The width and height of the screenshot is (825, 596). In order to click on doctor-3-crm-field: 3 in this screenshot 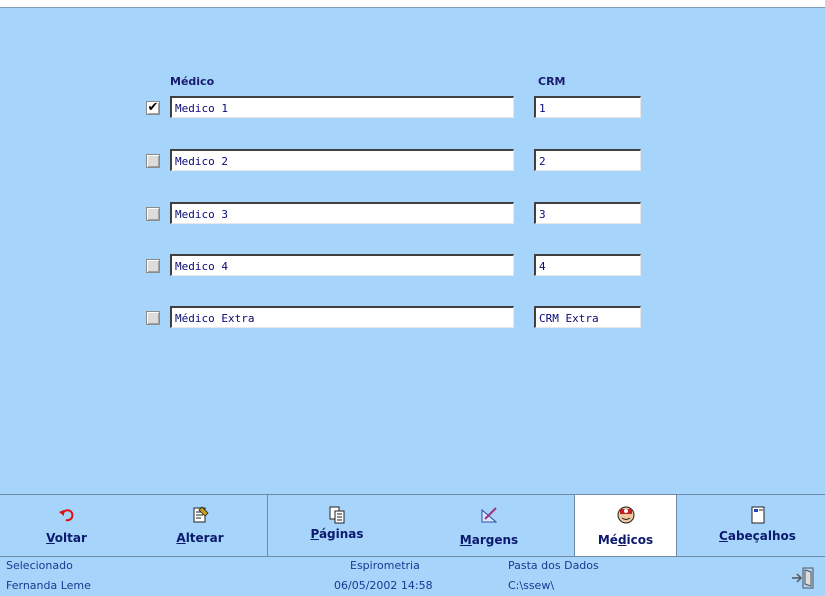, I will do `click(587, 213)`.